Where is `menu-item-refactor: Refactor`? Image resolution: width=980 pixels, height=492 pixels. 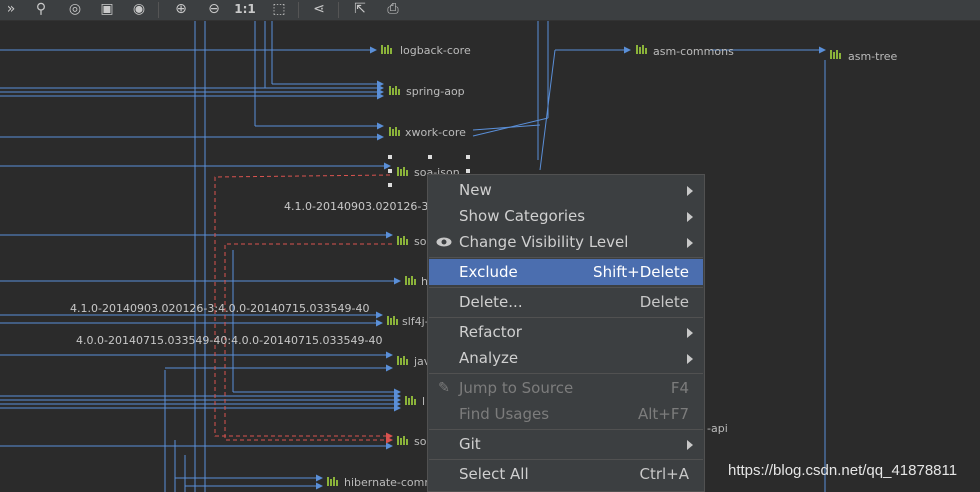 menu-item-refactor: Refactor is located at coordinates (566, 332).